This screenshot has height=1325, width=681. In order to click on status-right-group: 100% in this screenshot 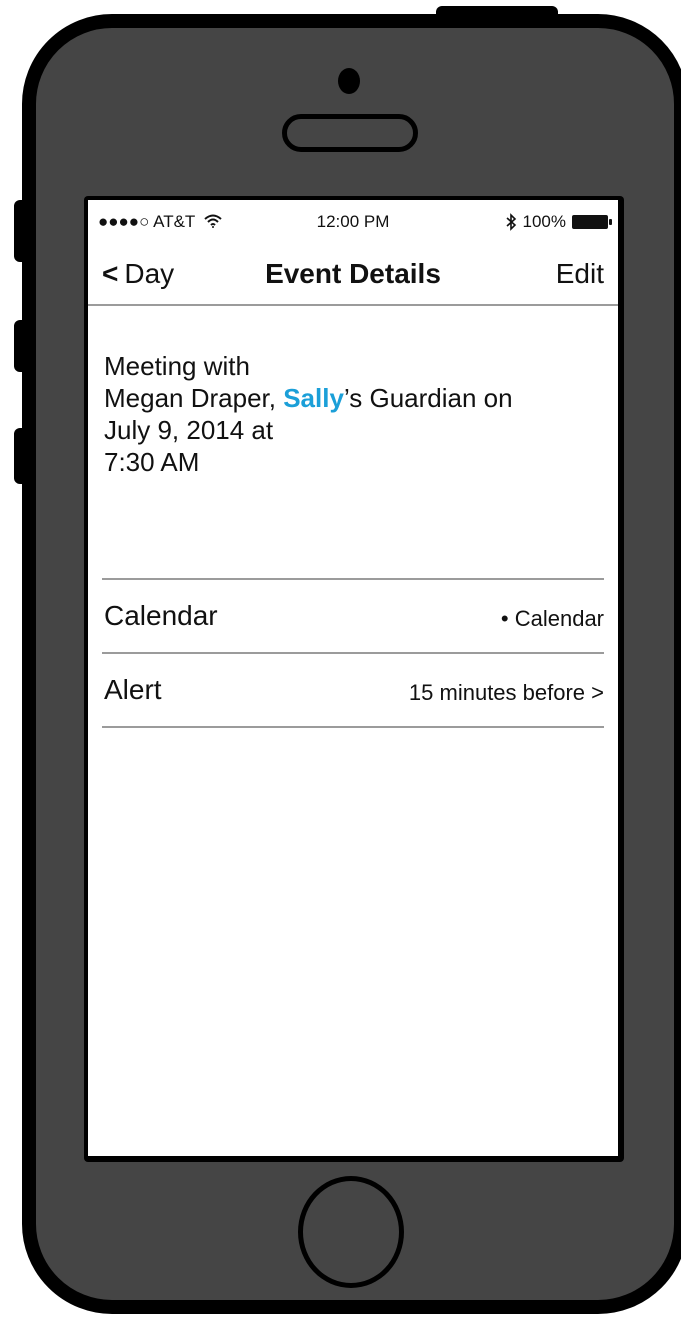, I will do `click(558, 222)`.